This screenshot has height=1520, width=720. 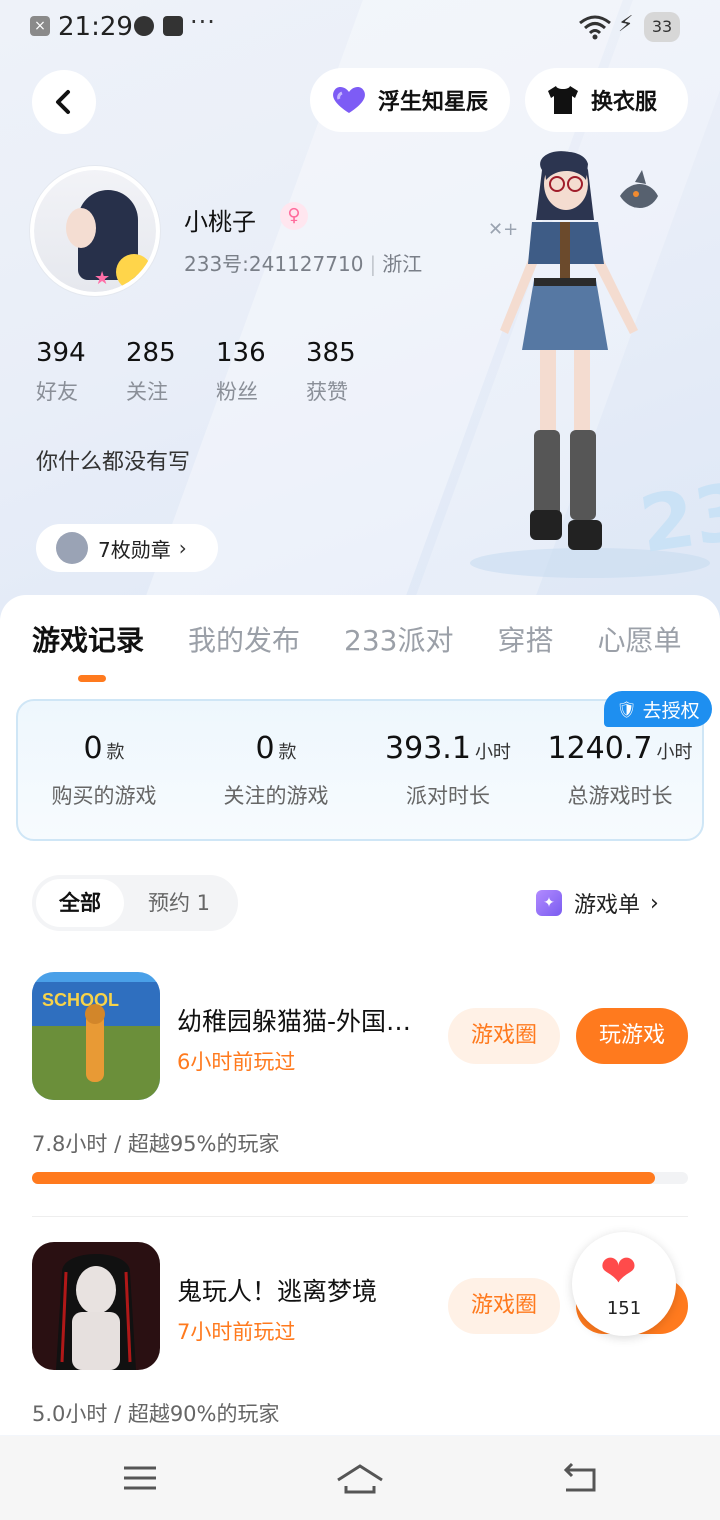 I want to click on game-last-played: 6小时前玩过, so click(x=236, y=1062).